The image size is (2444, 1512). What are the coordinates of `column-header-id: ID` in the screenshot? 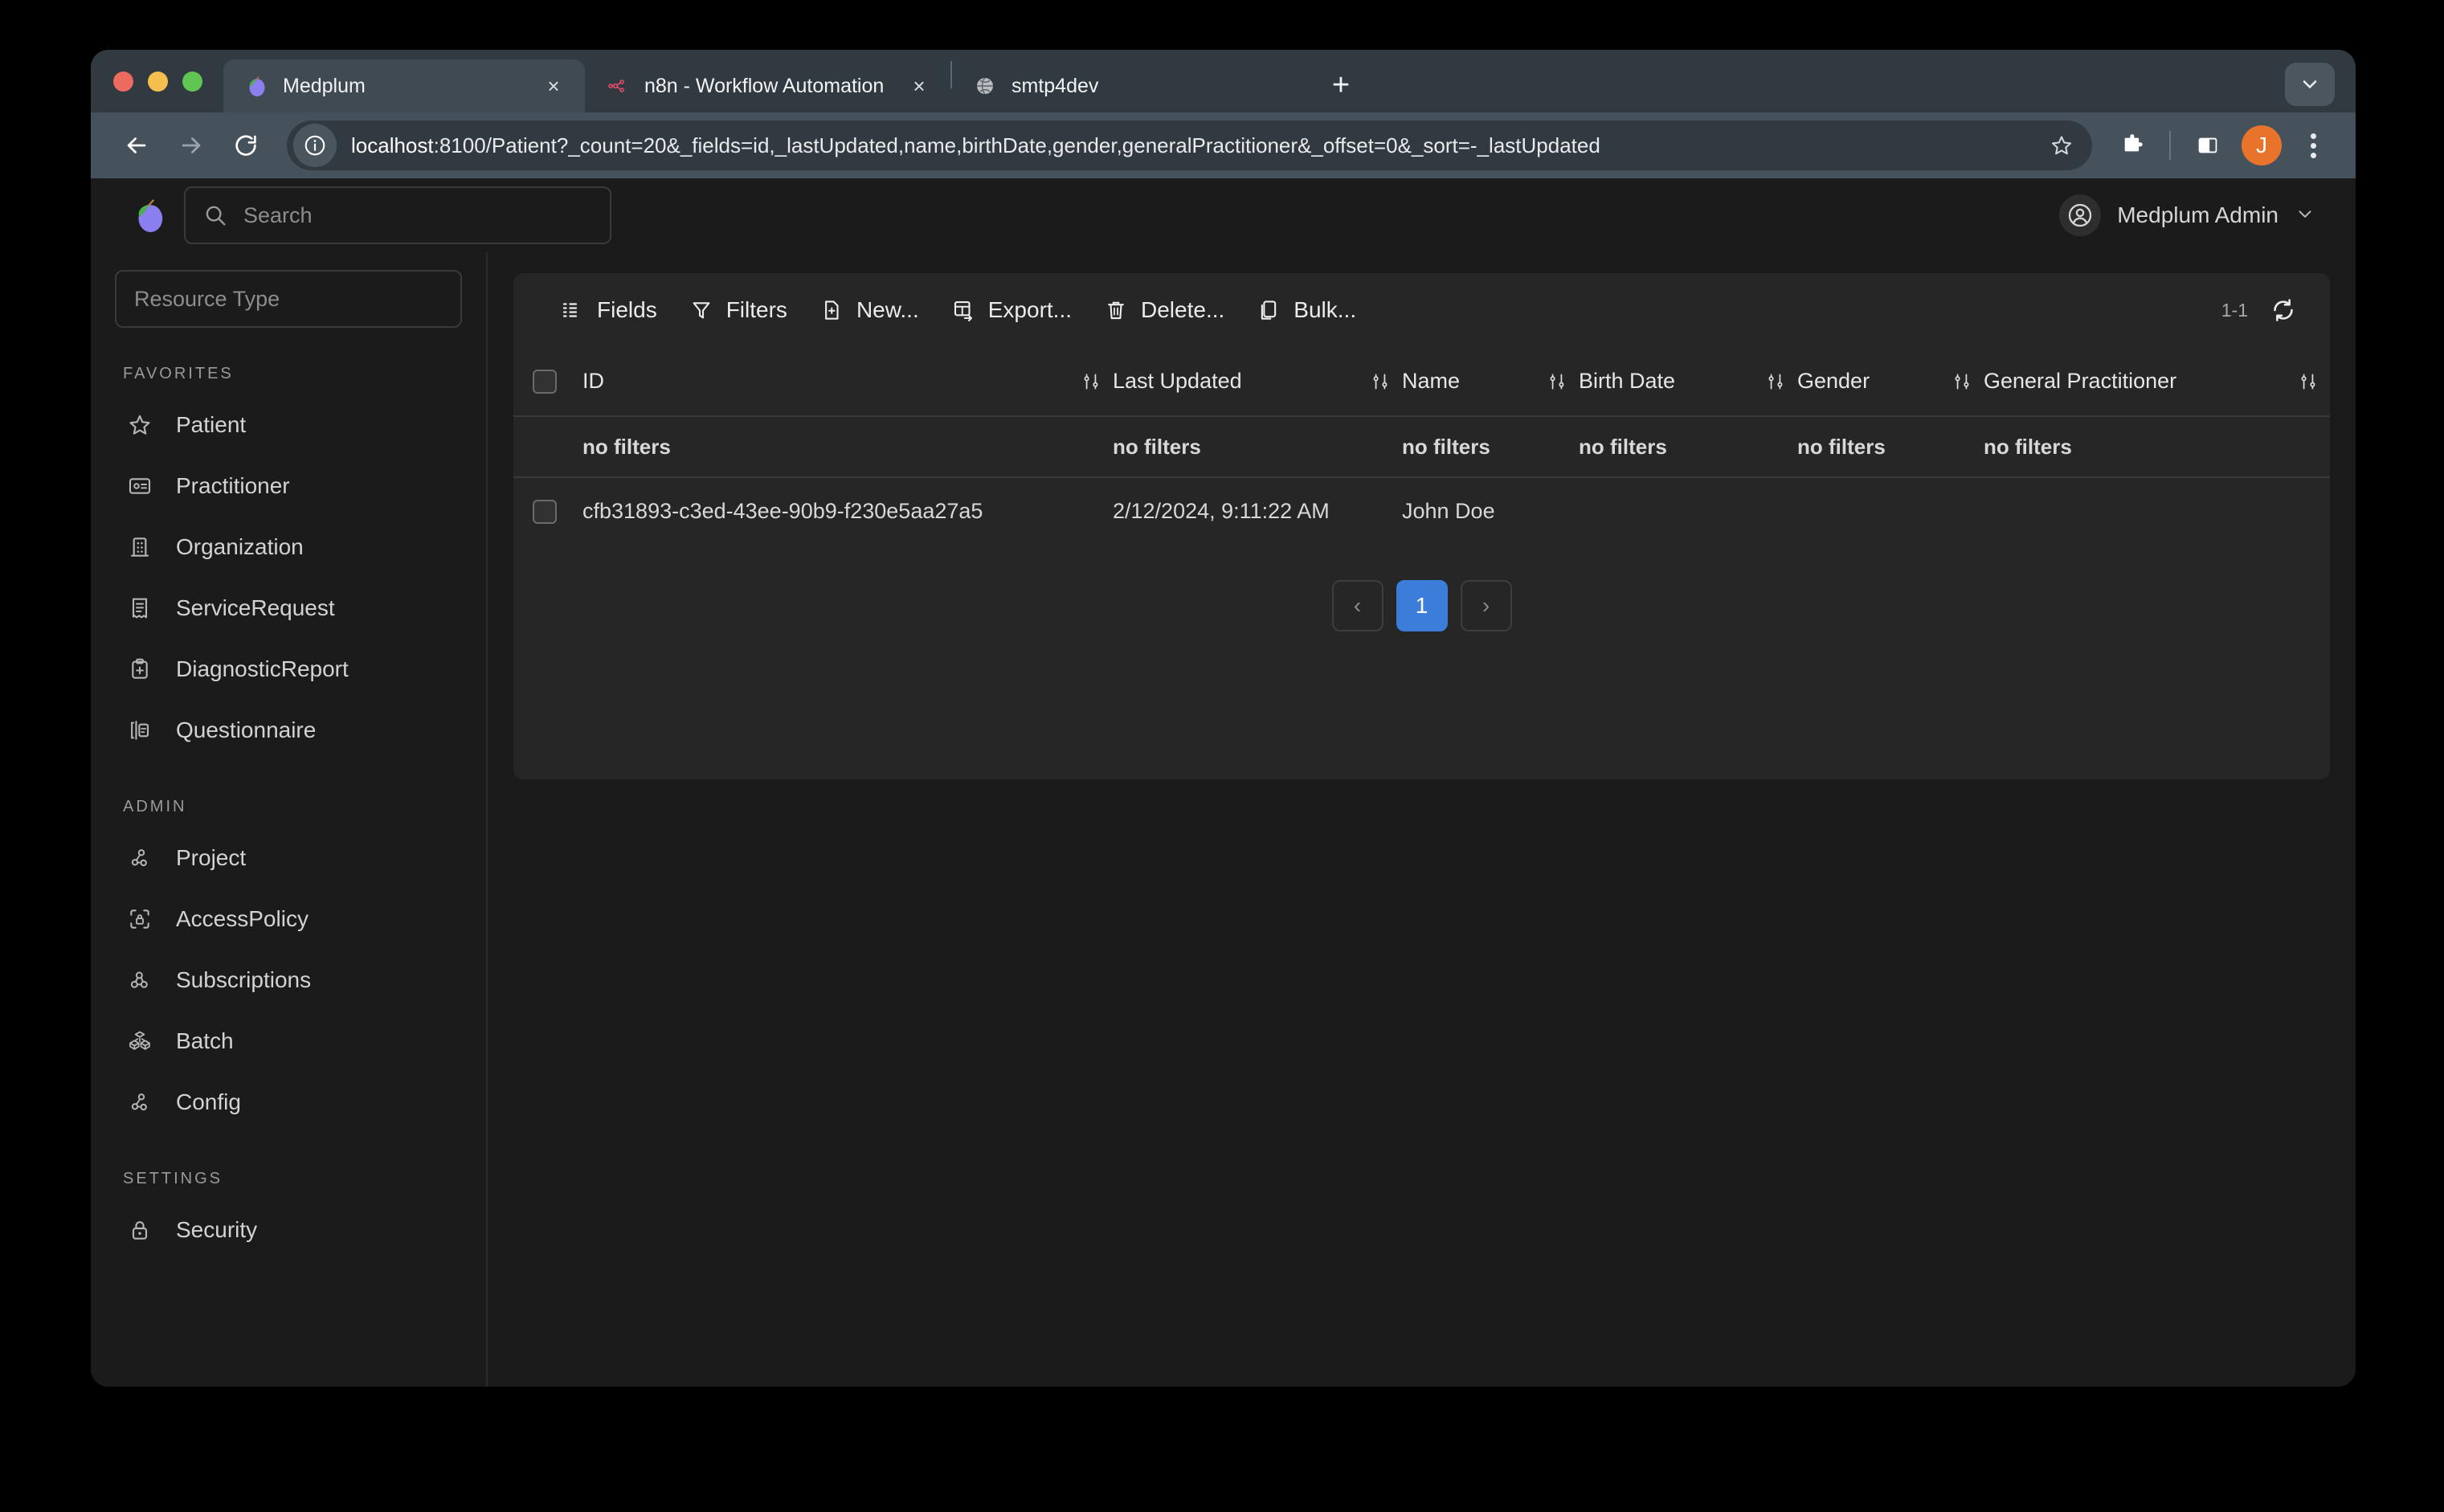 It's located at (848, 381).